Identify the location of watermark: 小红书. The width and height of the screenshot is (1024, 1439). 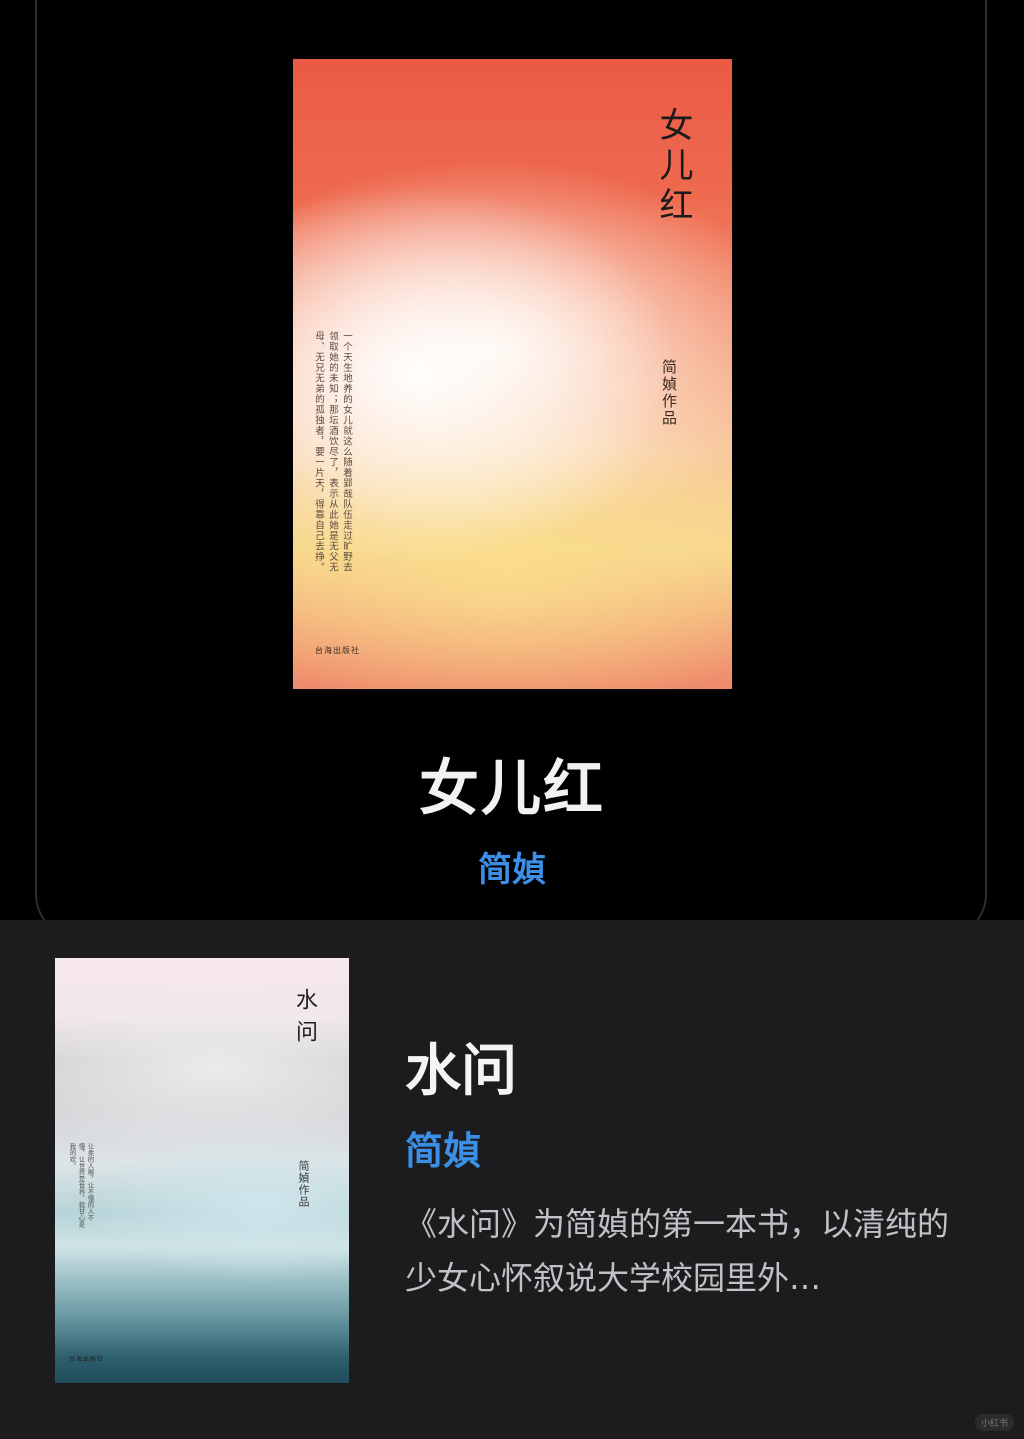
(994, 1422).